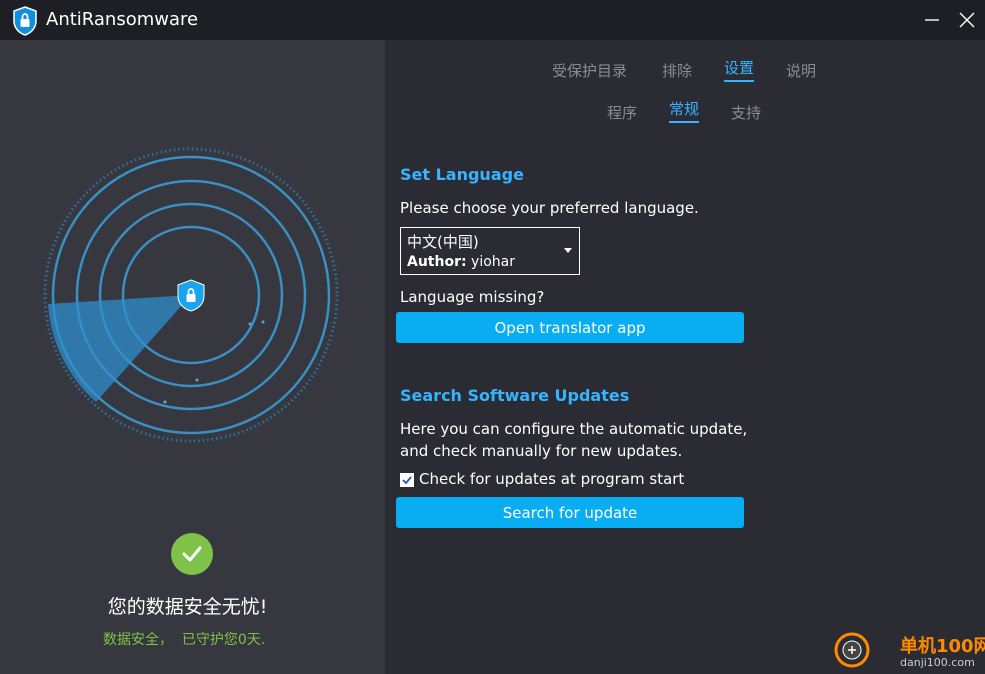 The image size is (985, 674). I want to click on app-title: AntiRansomware, so click(122, 19).